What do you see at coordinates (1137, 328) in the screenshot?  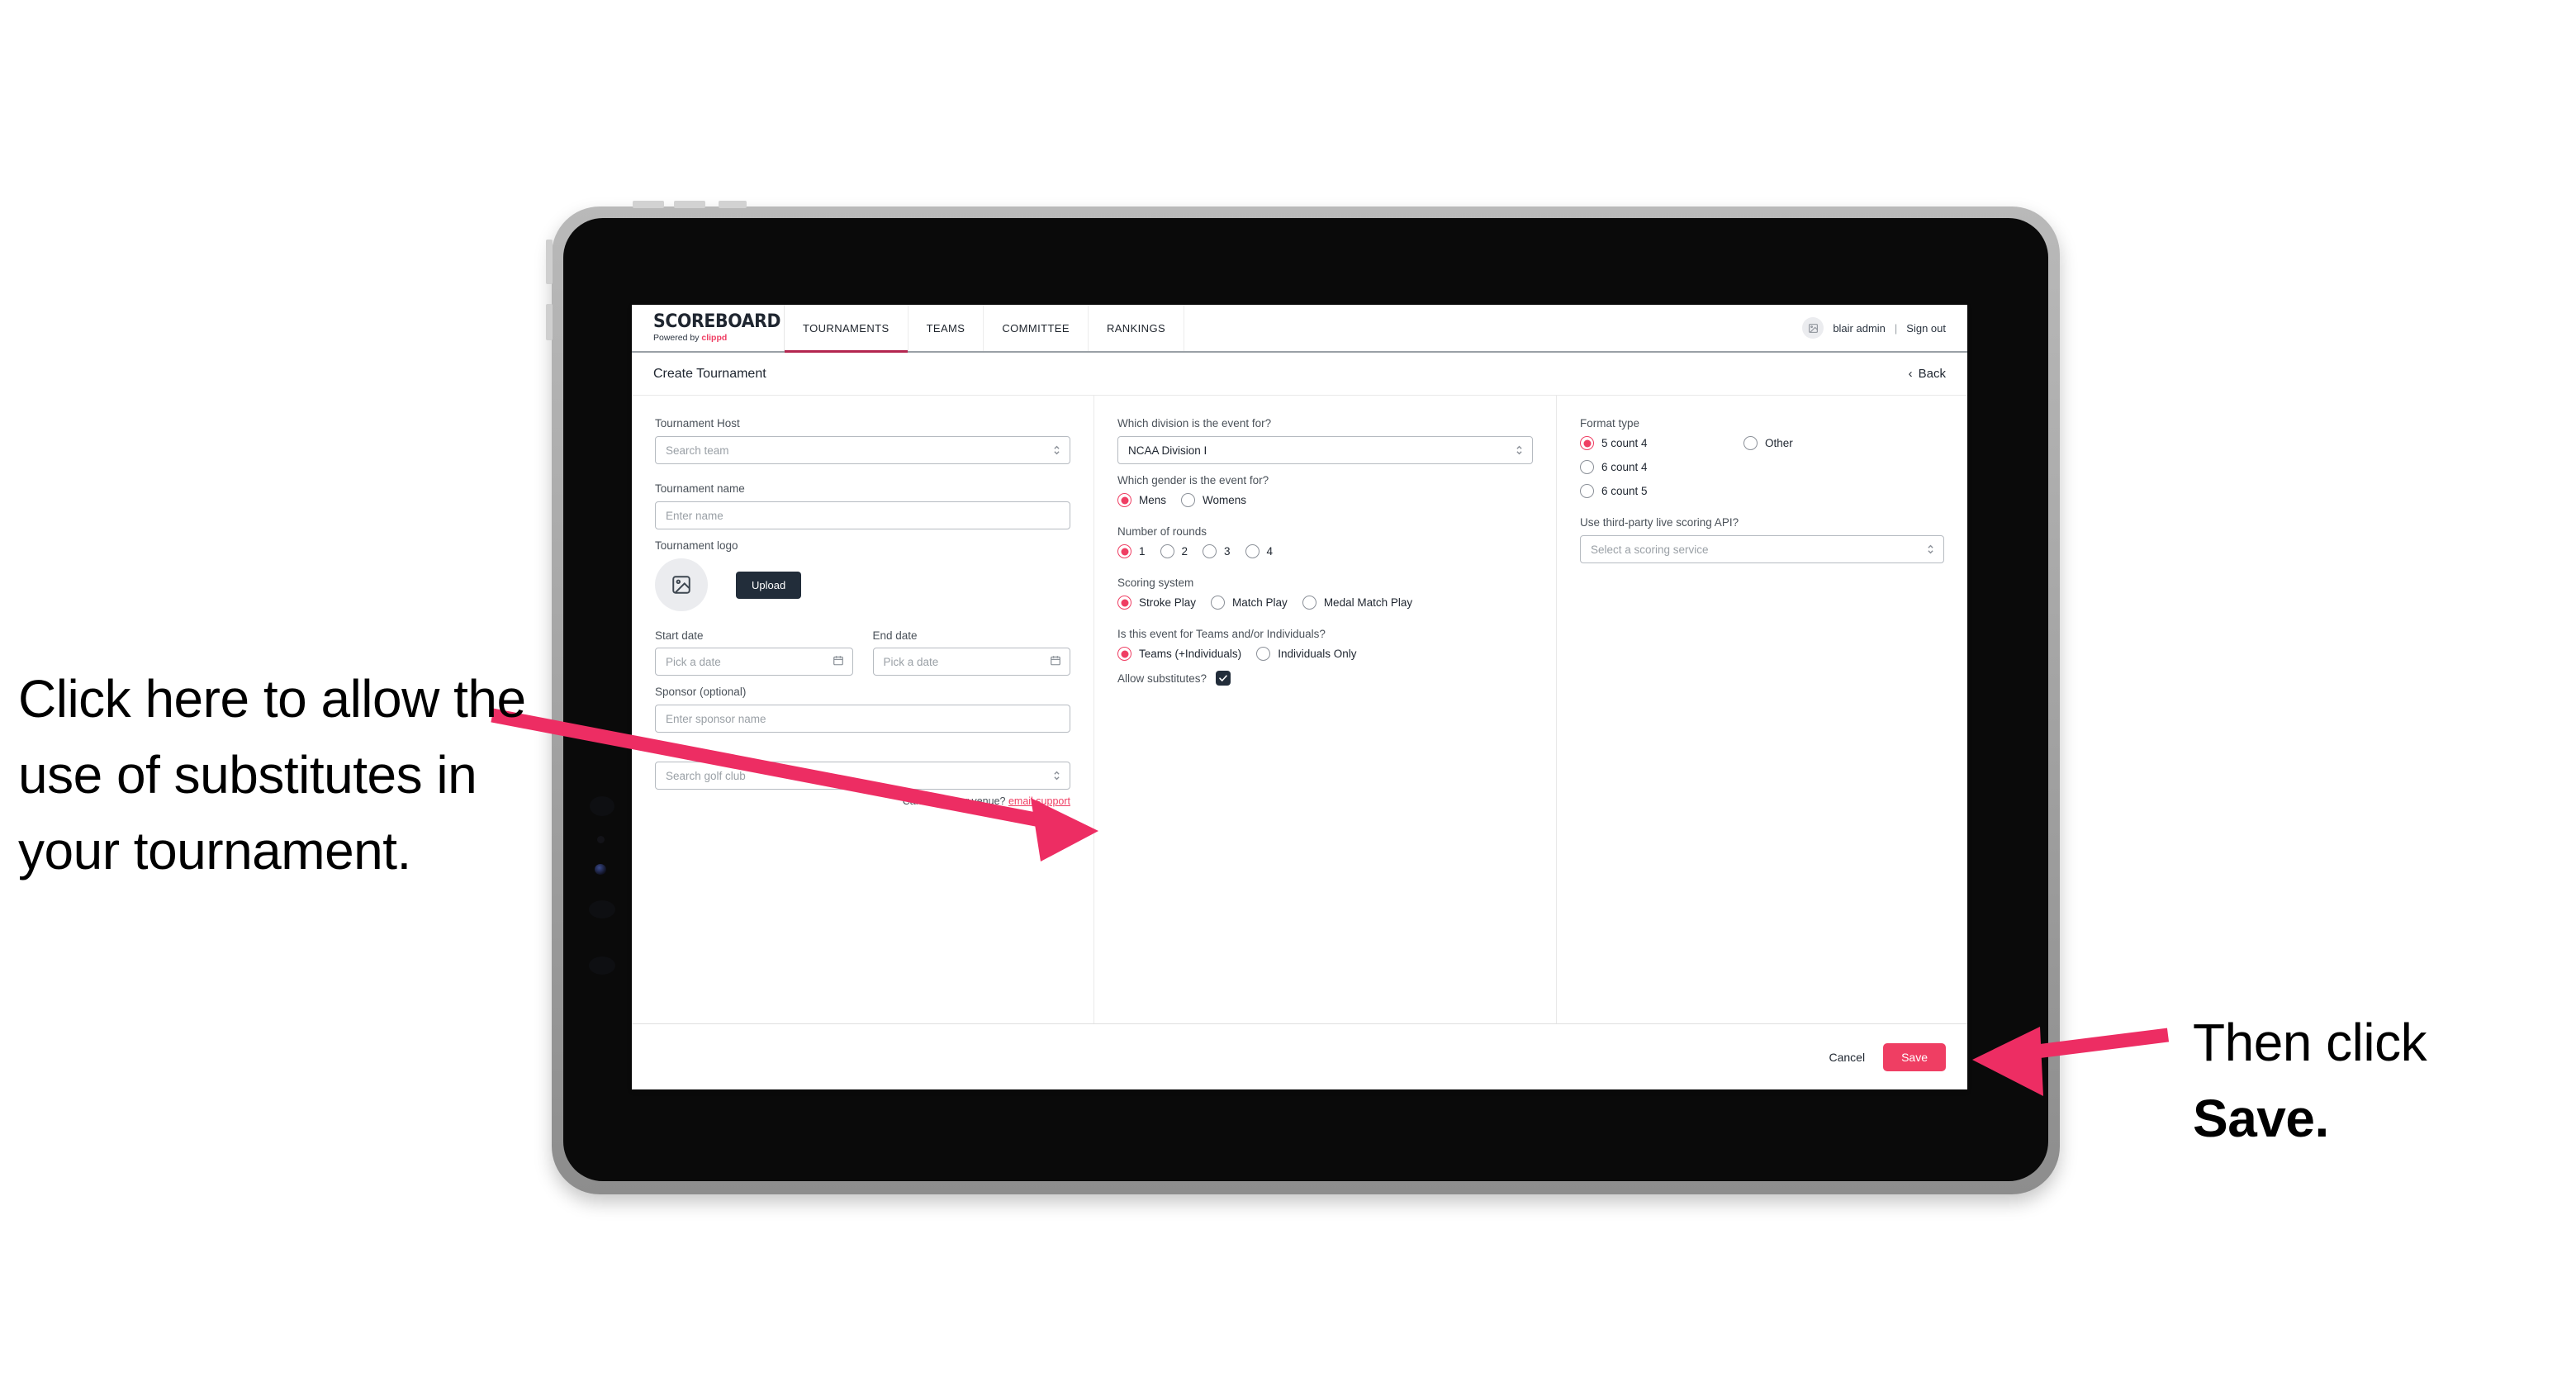 I see `tab-rankings: RANKINGS` at bounding box center [1137, 328].